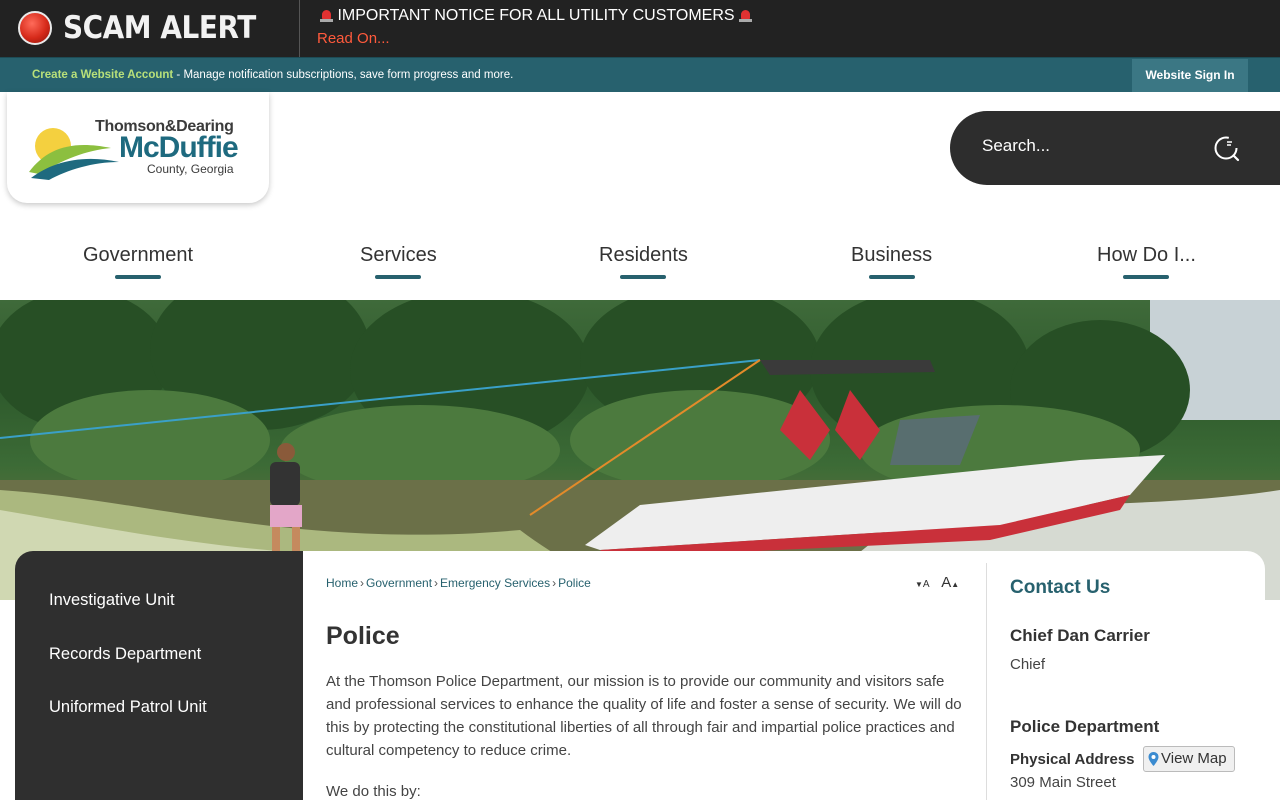 This screenshot has width=1280, height=800. I want to click on breadcrumb-government: Government, so click(399, 583).